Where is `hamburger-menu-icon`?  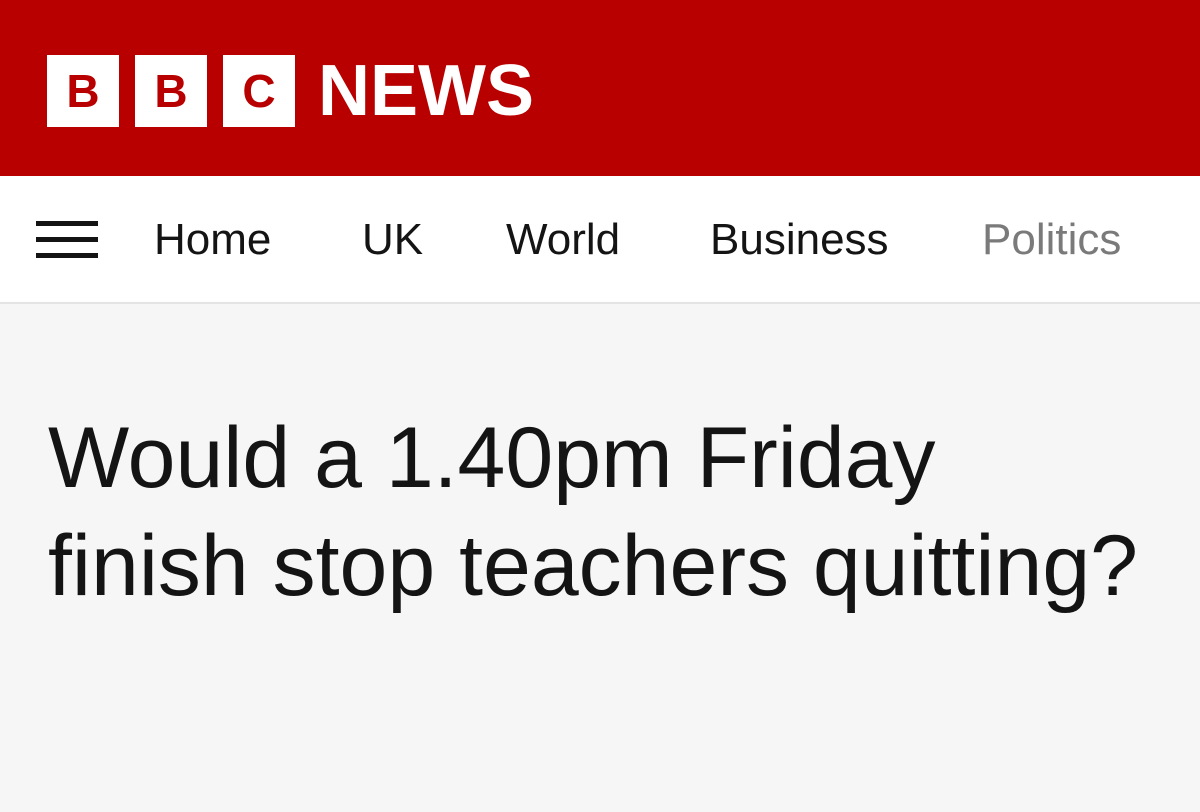 hamburger-menu-icon is located at coordinates (67, 241).